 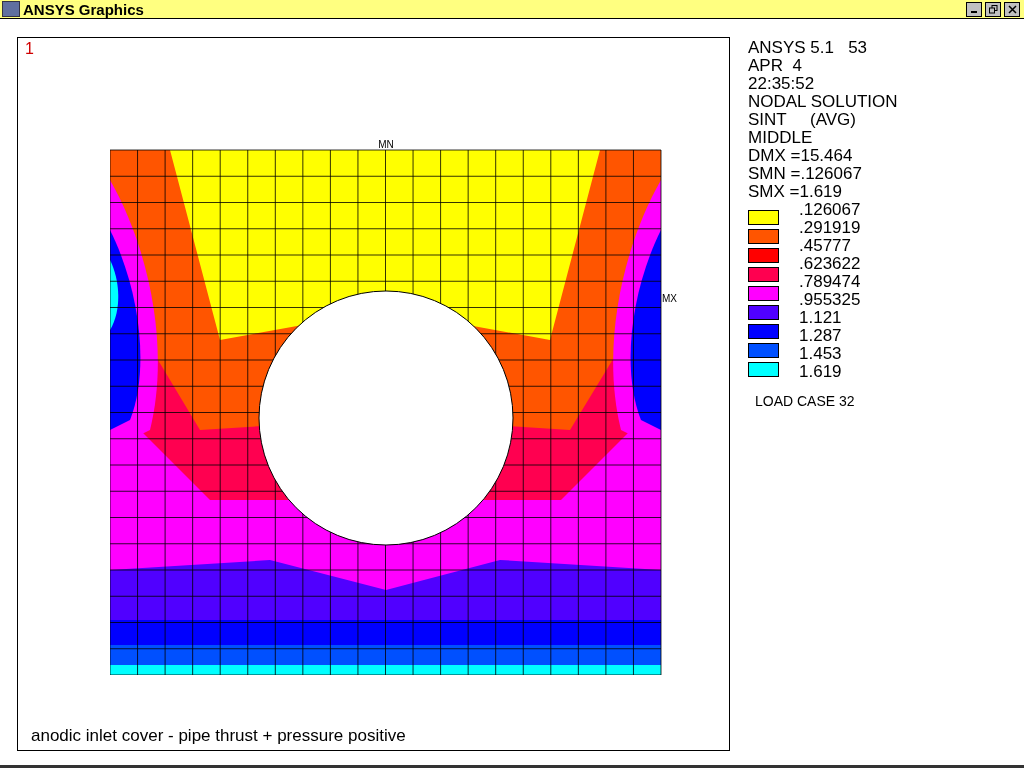 I want to click on restore-icon, so click(x=993, y=9).